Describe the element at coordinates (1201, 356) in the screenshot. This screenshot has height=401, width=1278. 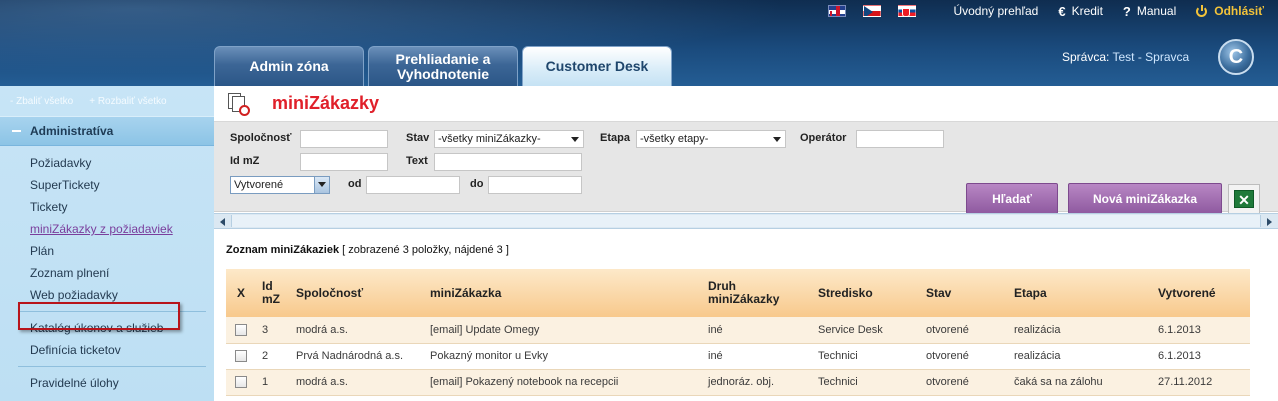
I see `row-created: 6.1.2013` at that location.